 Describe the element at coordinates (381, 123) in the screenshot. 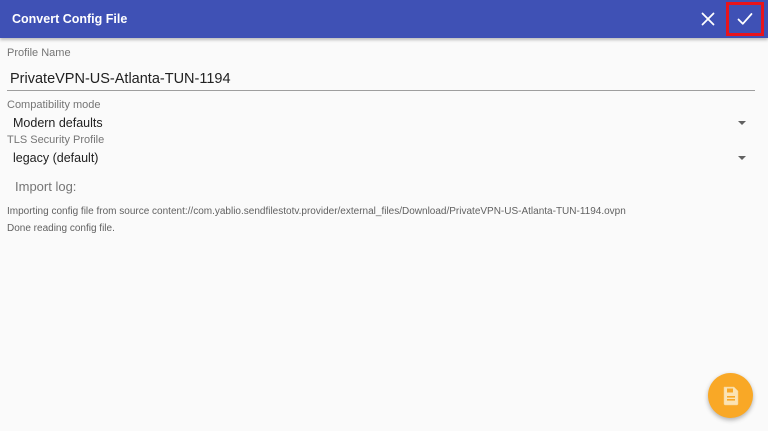

I see `compatibility-mode-select: Modern defaults` at that location.